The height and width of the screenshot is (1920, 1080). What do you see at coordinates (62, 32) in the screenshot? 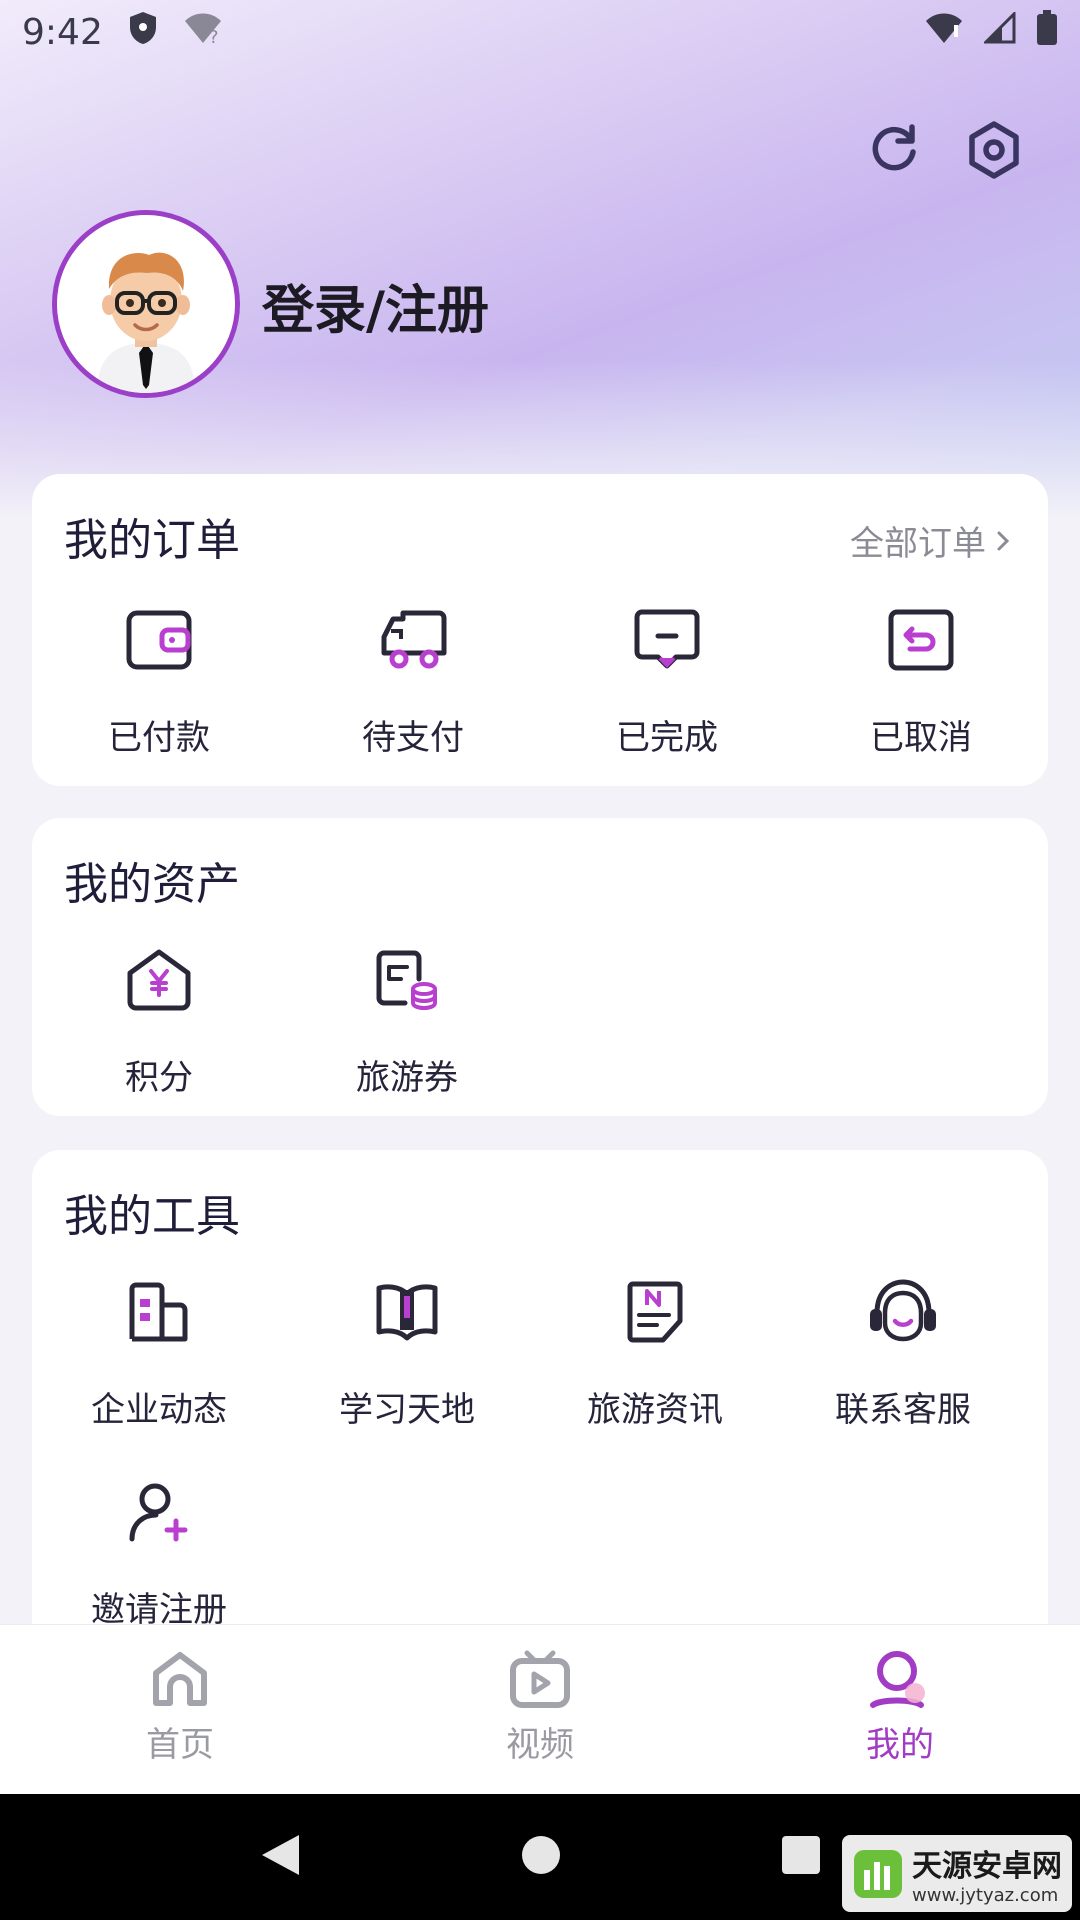
I see `status-time: 9:42` at bounding box center [62, 32].